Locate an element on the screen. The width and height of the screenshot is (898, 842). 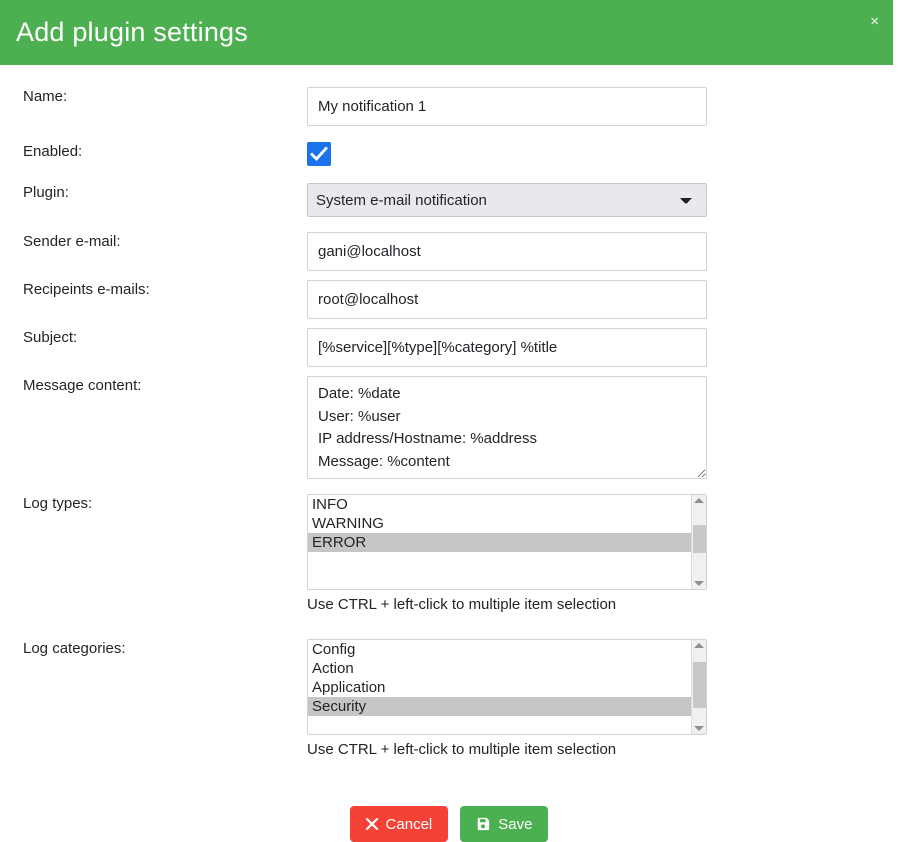
save-button-label: Save is located at coordinates (515, 824).